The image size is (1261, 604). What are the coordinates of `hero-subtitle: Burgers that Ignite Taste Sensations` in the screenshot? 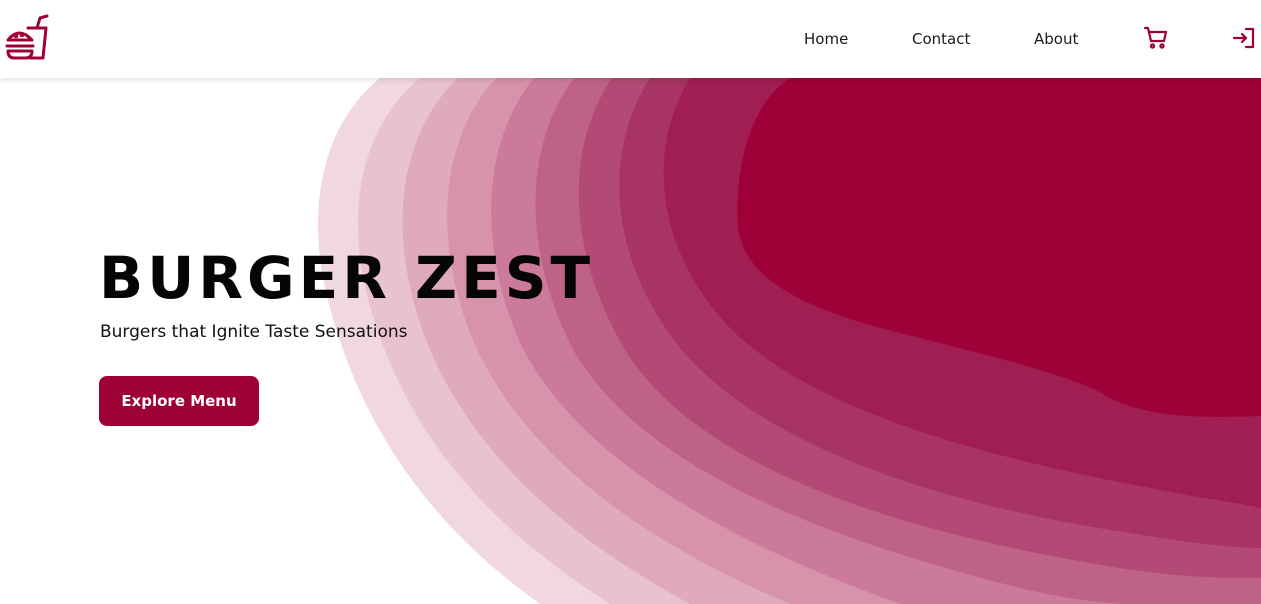 It's located at (254, 332).